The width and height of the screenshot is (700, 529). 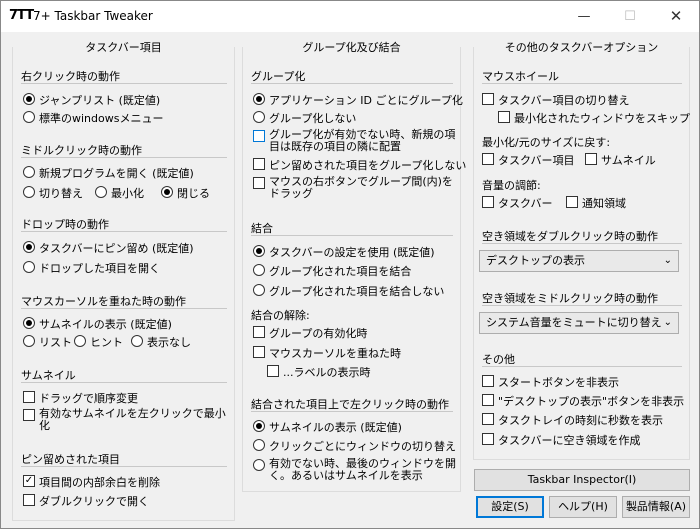 What do you see at coordinates (535, 260) in the screenshot?
I see `select-value: デスクトップの表示` at bounding box center [535, 260].